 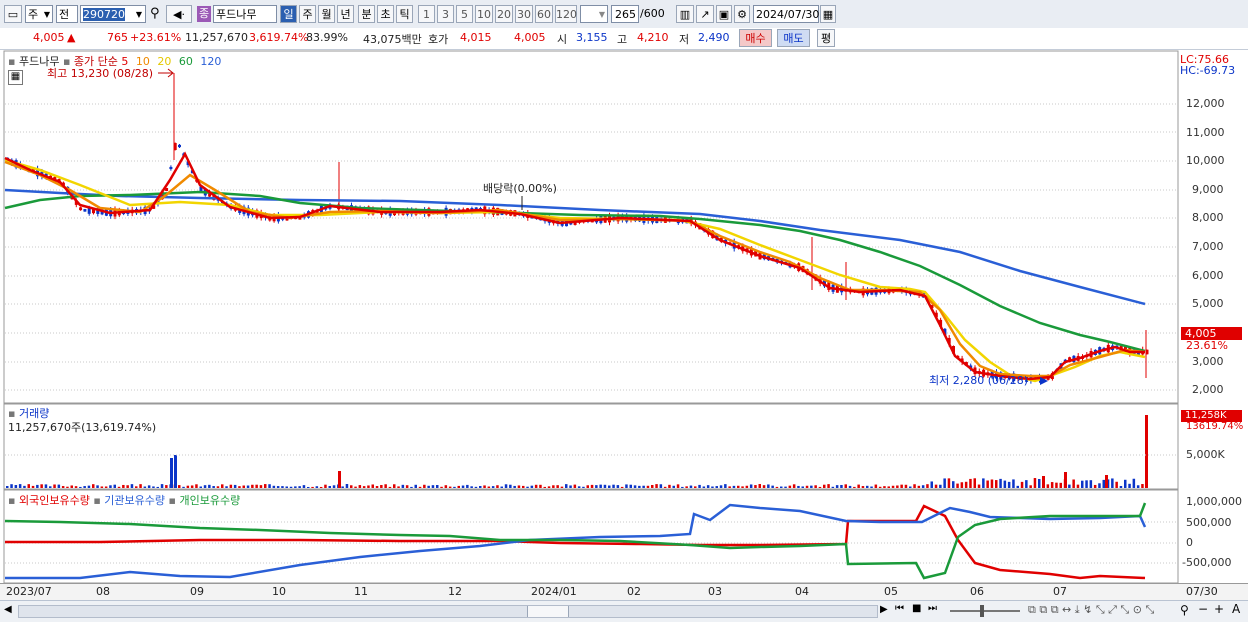 I want to click on stop-icon: ■, so click(x=916, y=608).